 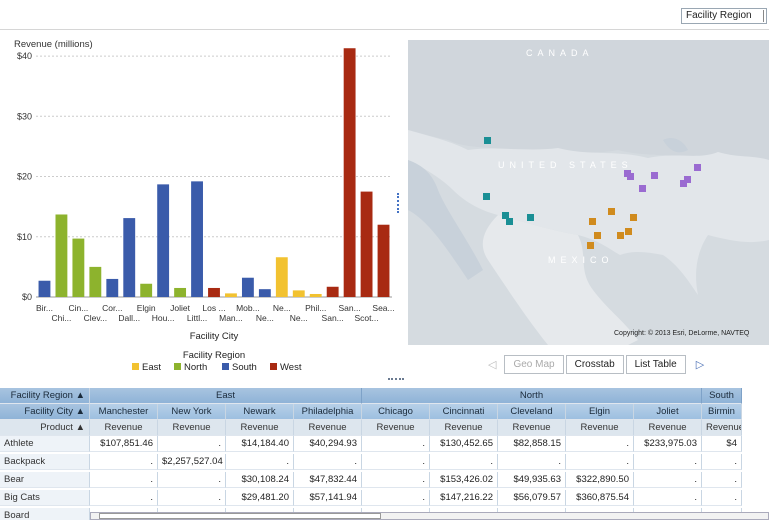 What do you see at coordinates (592, 193) in the screenshot?
I see `map-markers` at bounding box center [592, 193].